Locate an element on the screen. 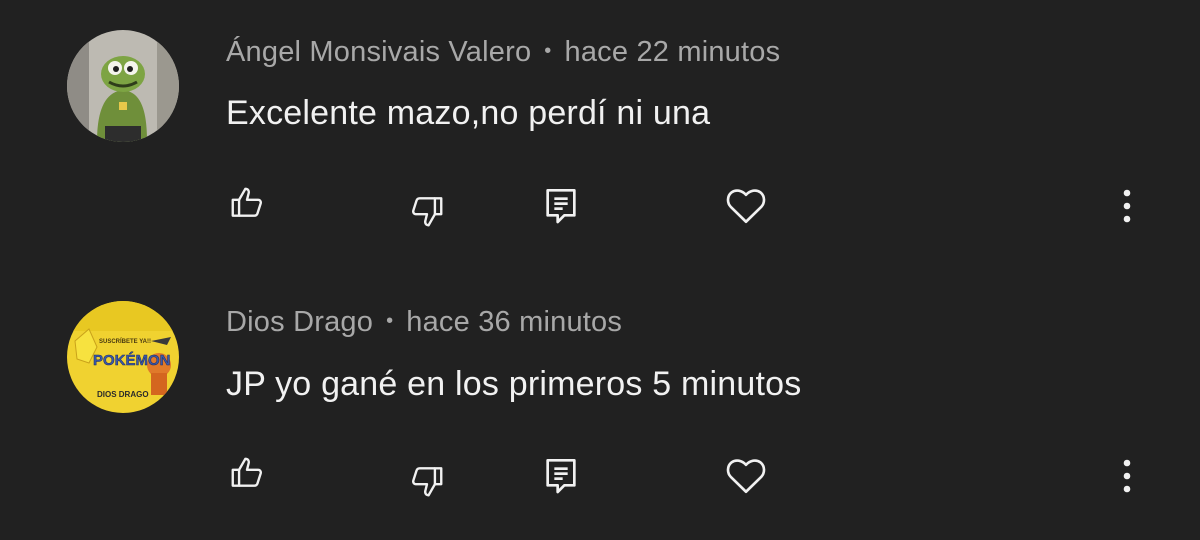 The height and width of the screenshot is (540, 1200). author-name: Dios Drago is located at coordinates (299, 322).